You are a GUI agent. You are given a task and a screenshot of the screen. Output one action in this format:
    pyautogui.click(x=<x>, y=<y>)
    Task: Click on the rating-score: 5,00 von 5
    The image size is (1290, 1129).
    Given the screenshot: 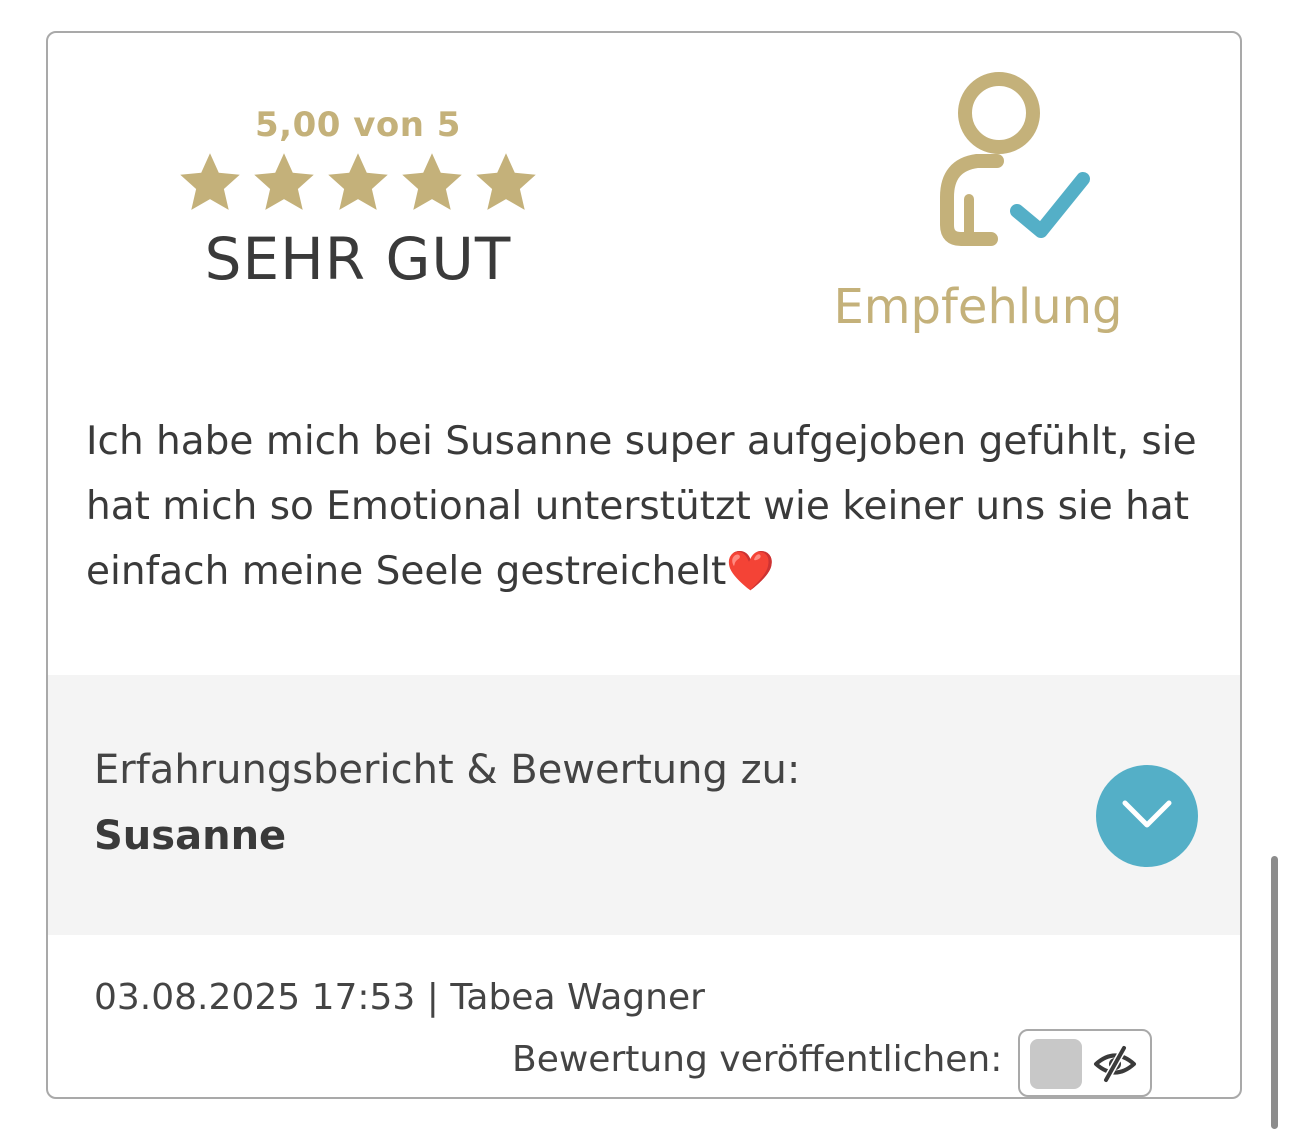 What is the action you would take?
    pyautogui.click(x=358, y=125)
    